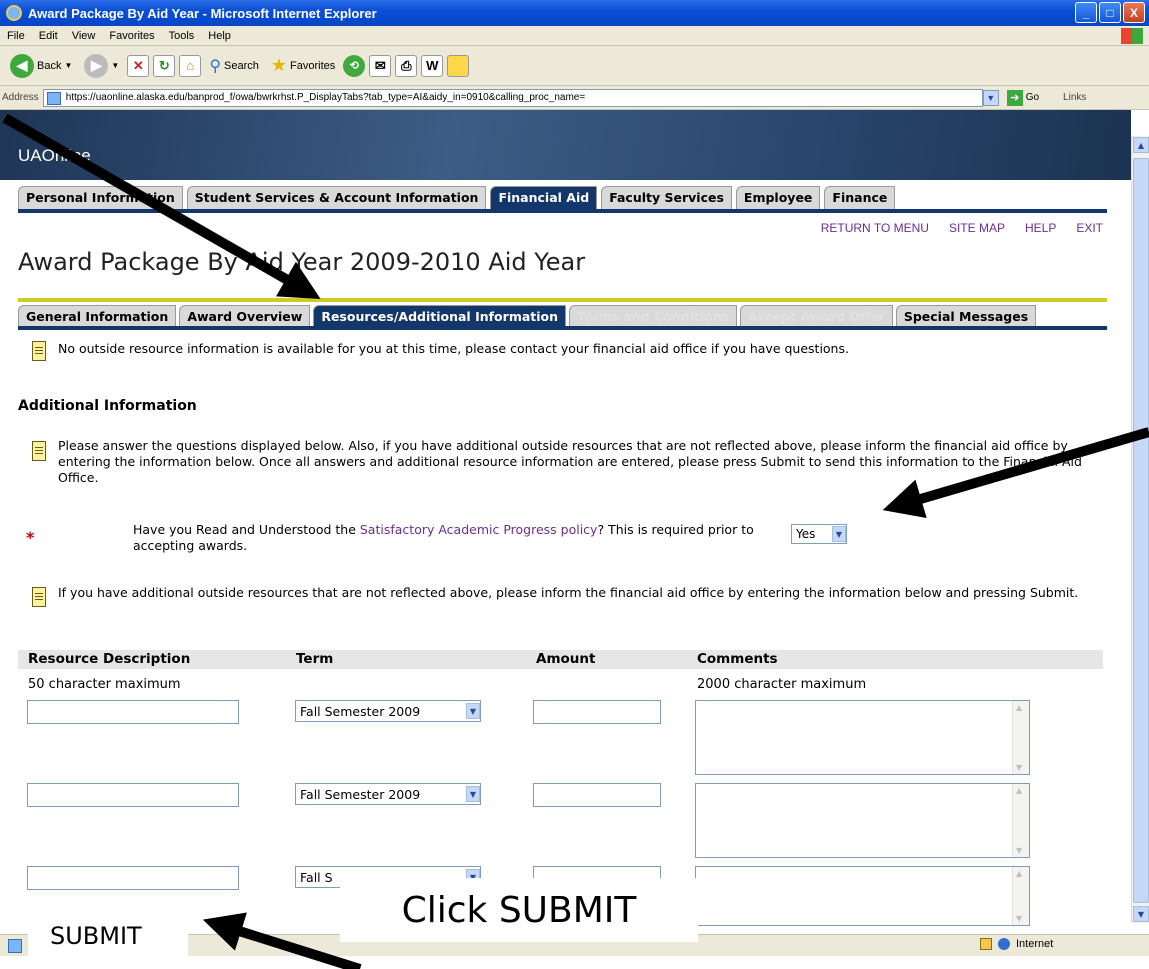 This screenshot has height=969, width=1149. What do you see at coordinates (84, 36) in the screenshot?
I see `menu-view: View` at bounding box center [84, 36].